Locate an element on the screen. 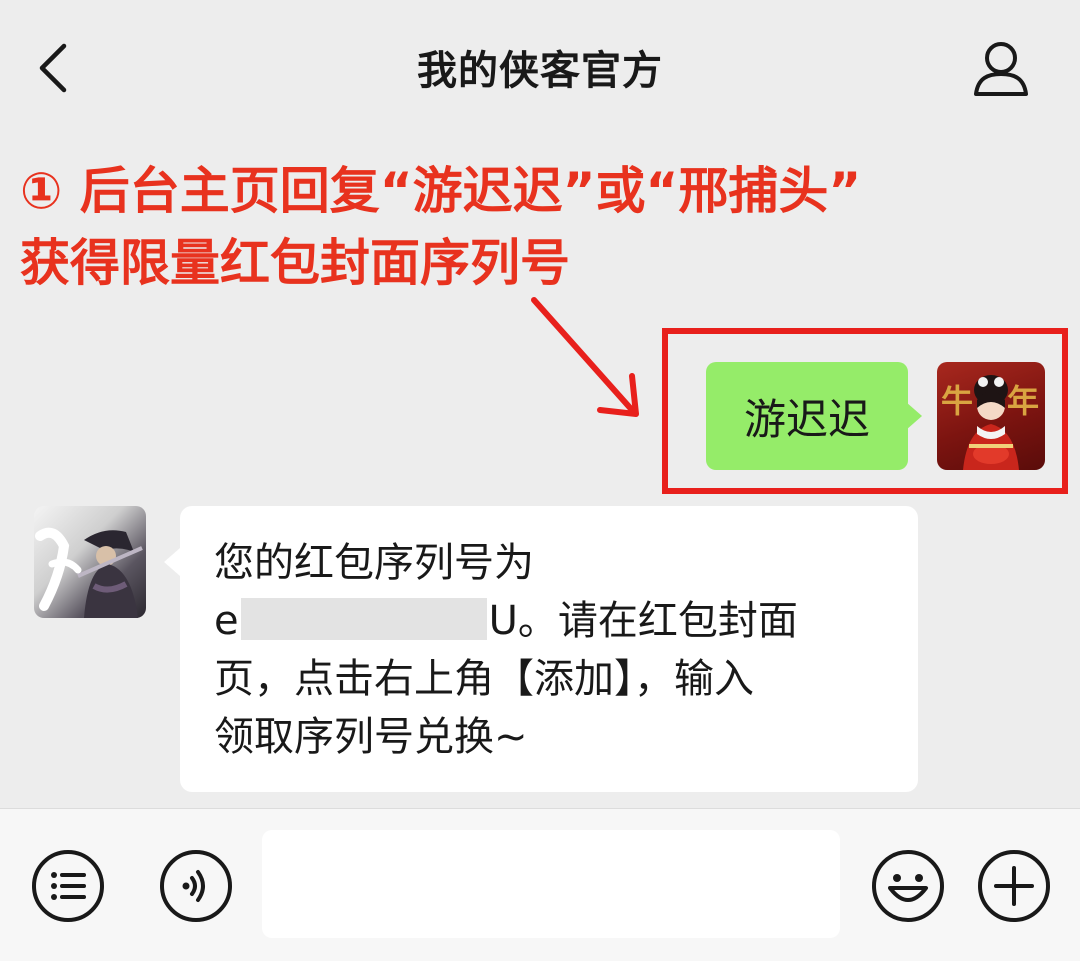 This screenshot has width=1080, height=961. sent-message-text: 游迟迟 is located at coordinates (806, 419).